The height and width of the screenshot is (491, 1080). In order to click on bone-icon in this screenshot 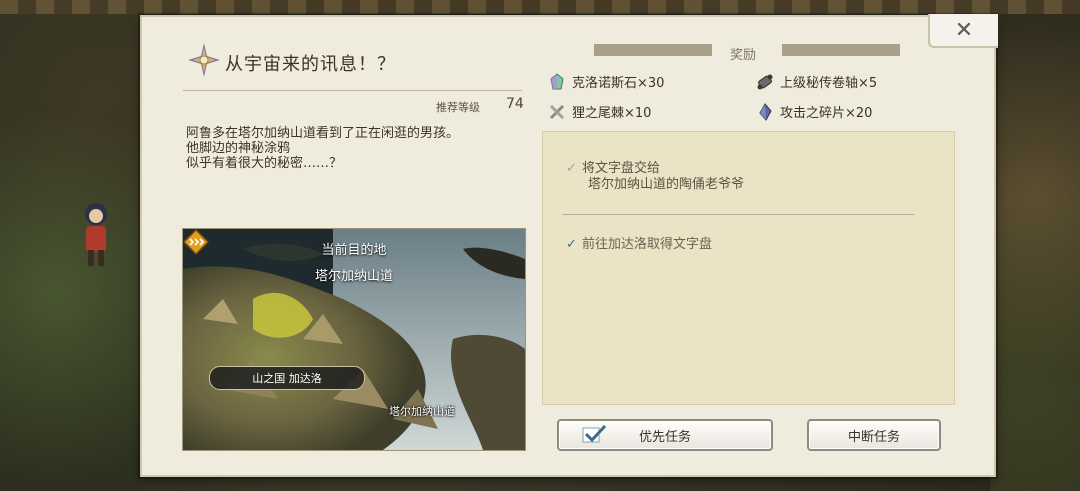, I will do `click(557, 111)`.